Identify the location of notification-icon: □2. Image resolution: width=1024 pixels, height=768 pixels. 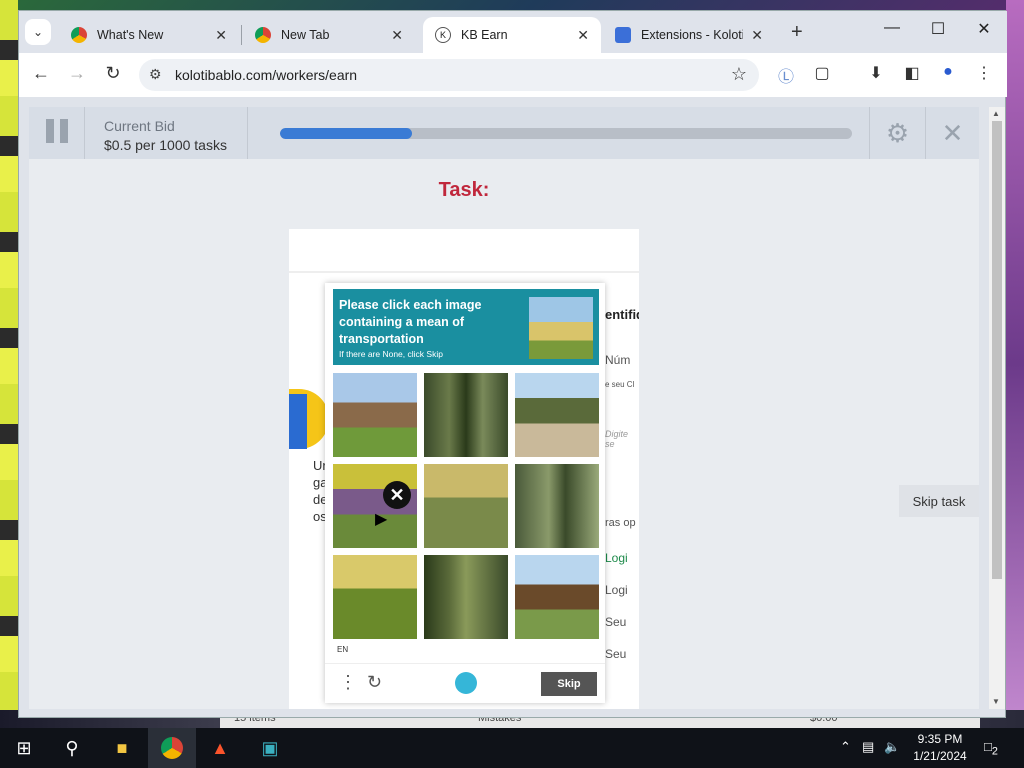
(991, 748).